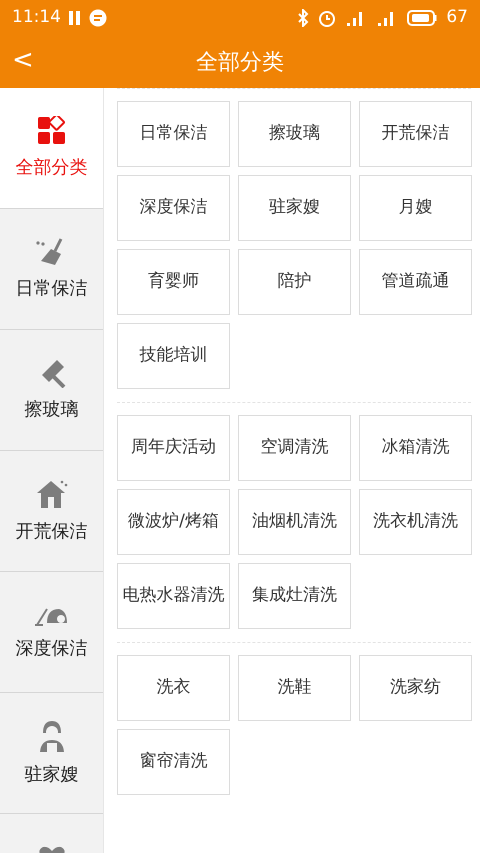  What do you see at coordinates (173, 134) in the screenshot?
I see `category-button: 日常保洁` at bounding box center [173, 134].